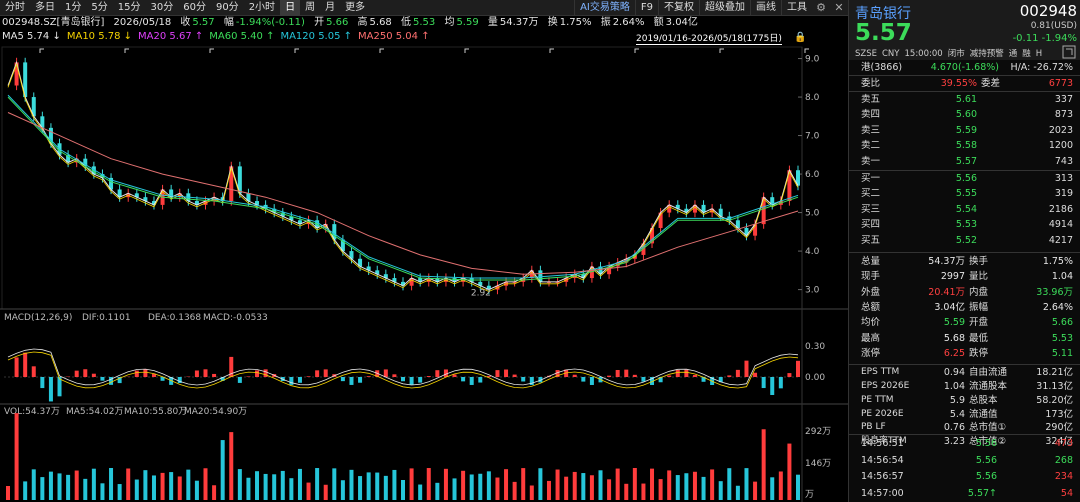 The height and width of the screenshot is (502, 1080). I want to click on stat-key: 均价, so click(871, 323).